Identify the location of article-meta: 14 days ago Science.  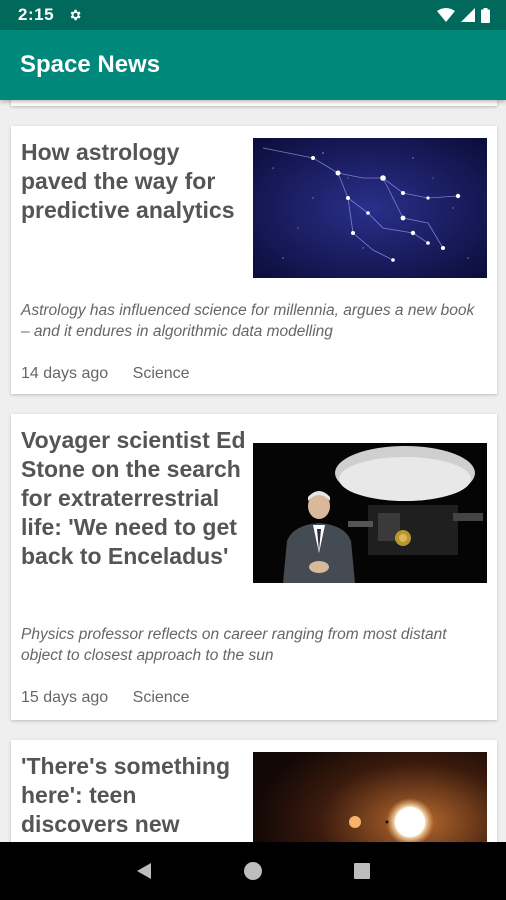
(105, 374).